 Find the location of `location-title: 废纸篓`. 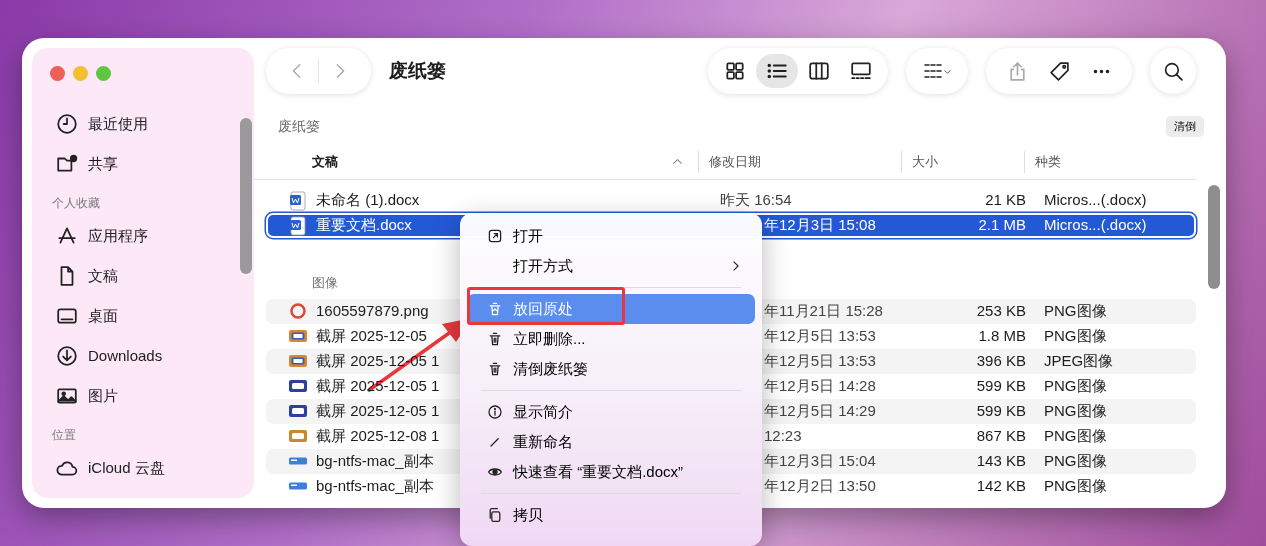

location-title: 废纸篓 is located at coordinates (299, 126).